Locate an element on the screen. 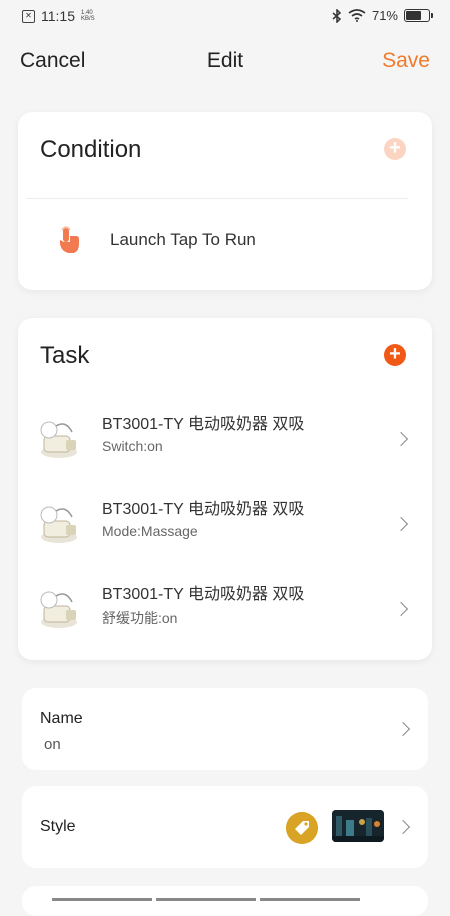 The image size is (450, 916). task-action: Mode:Massage is located at coordinates (150, 531).